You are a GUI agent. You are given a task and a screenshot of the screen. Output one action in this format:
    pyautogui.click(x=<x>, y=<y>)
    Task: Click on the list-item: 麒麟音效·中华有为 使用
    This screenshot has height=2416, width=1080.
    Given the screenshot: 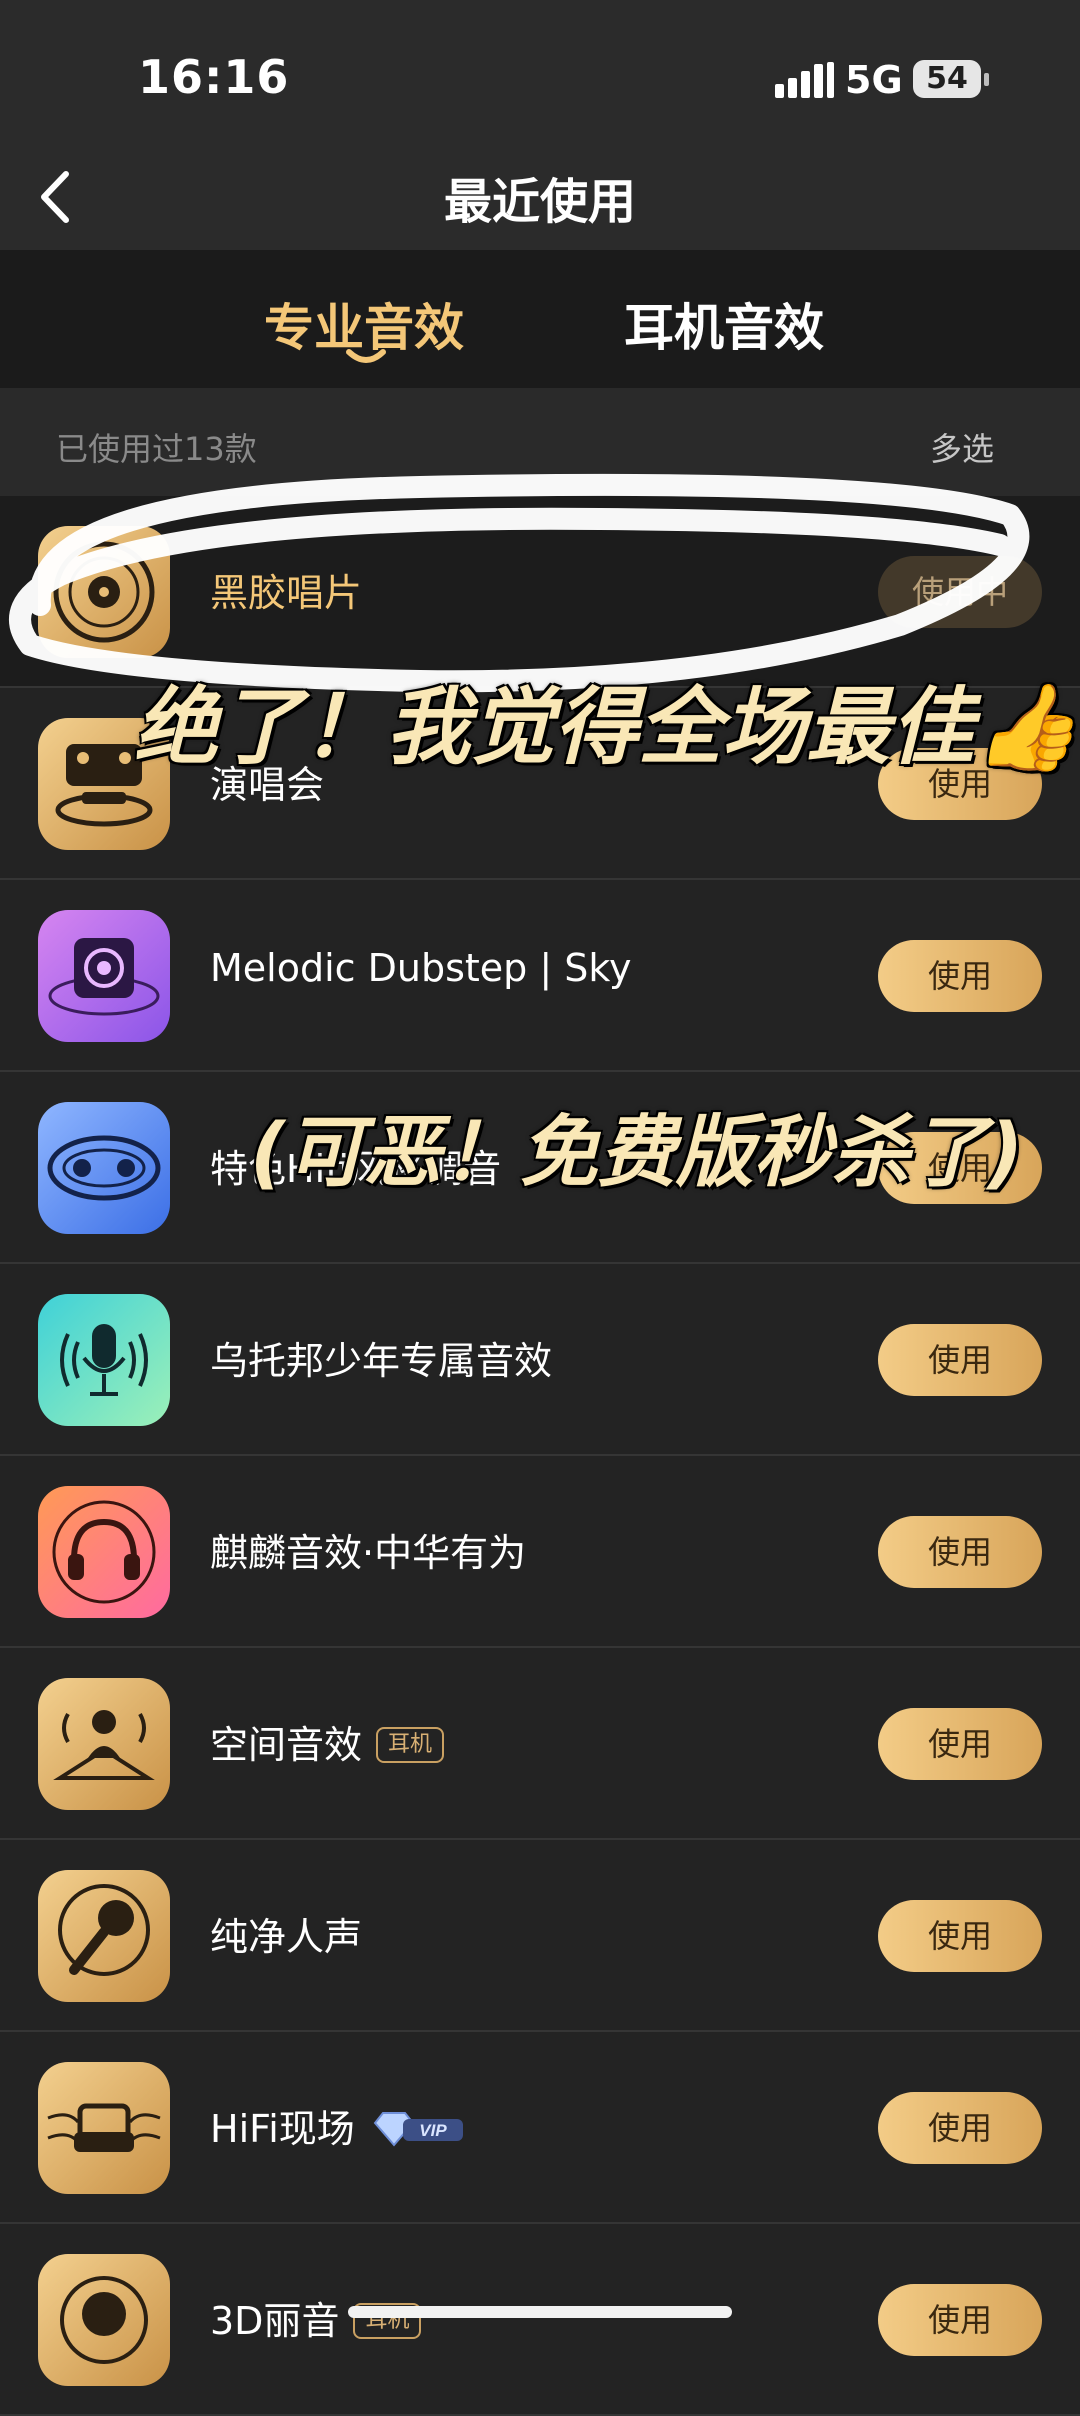 What is the action you would take?
    pyautogui.click(x=540, y=1552)
    